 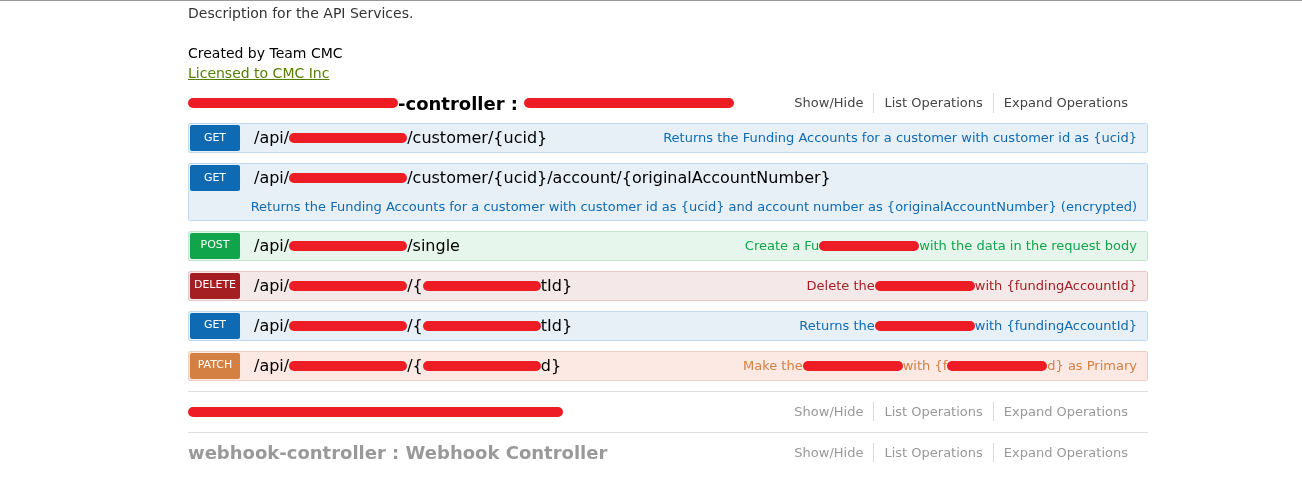 I want to click on endpoint-path: /single, so click(x=433, y=245).